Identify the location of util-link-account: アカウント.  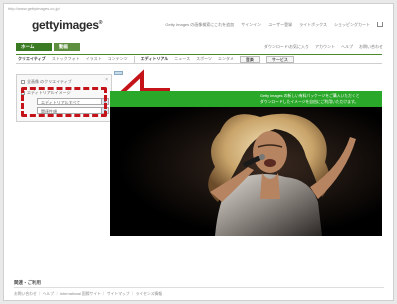
(325, 47).